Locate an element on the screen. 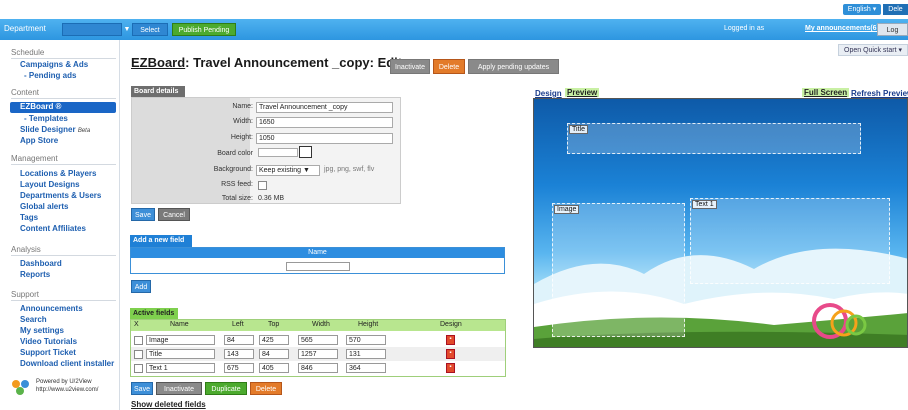 The height and width of the screenshot is (410, 908). sidebar-item-pending-ads: - Pending ads is located at coordinates (50, 75).